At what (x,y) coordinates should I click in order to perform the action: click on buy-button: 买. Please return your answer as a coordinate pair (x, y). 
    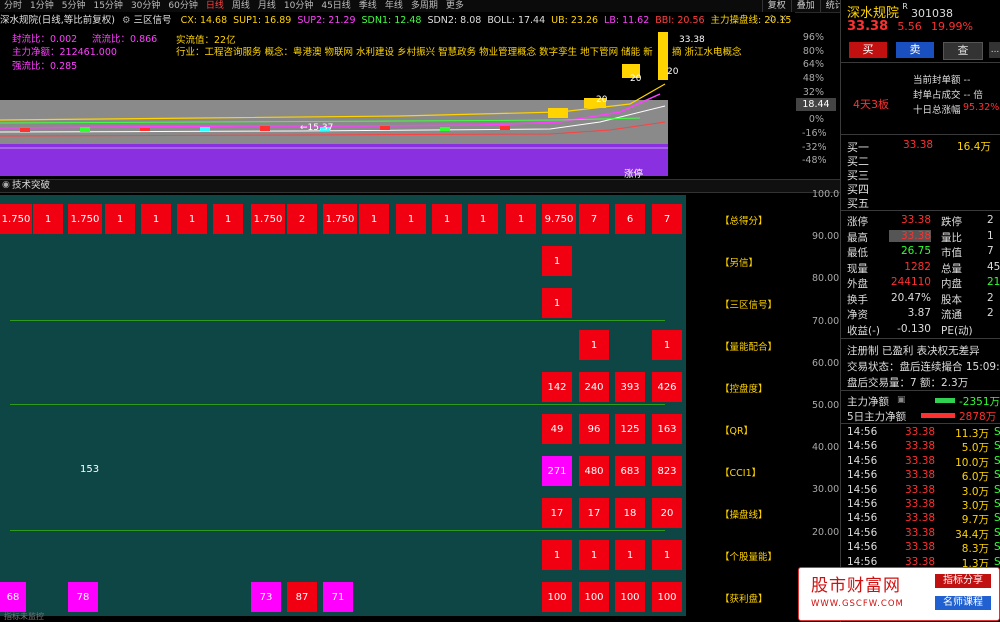
    Looking at the image, I should click on (868, 50).